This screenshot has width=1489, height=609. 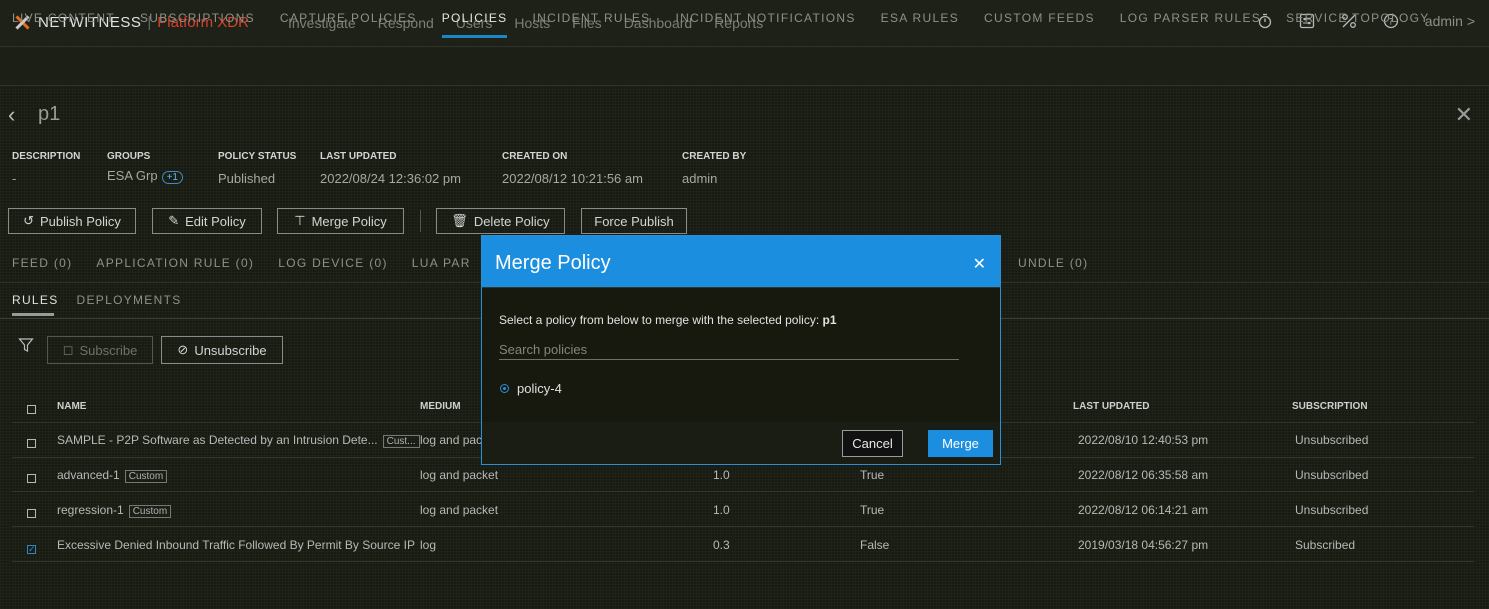 I want to click on row-updated: 2022/08/12 06:14:21 am, so click(x=1143, y=510).